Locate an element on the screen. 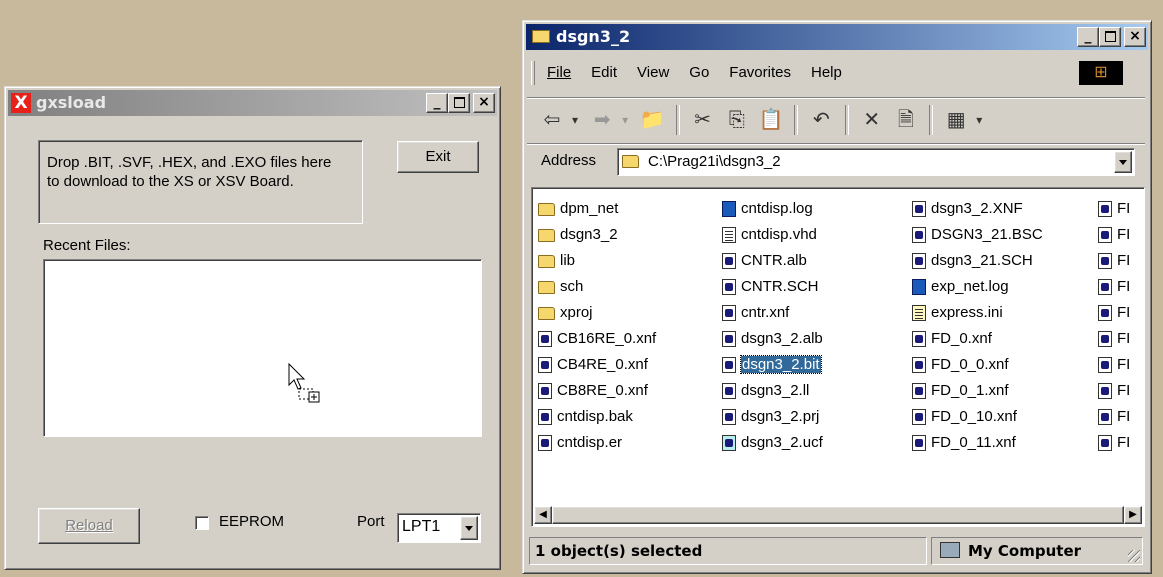  file-item: dpm_net is located at coordinates (628, 209).